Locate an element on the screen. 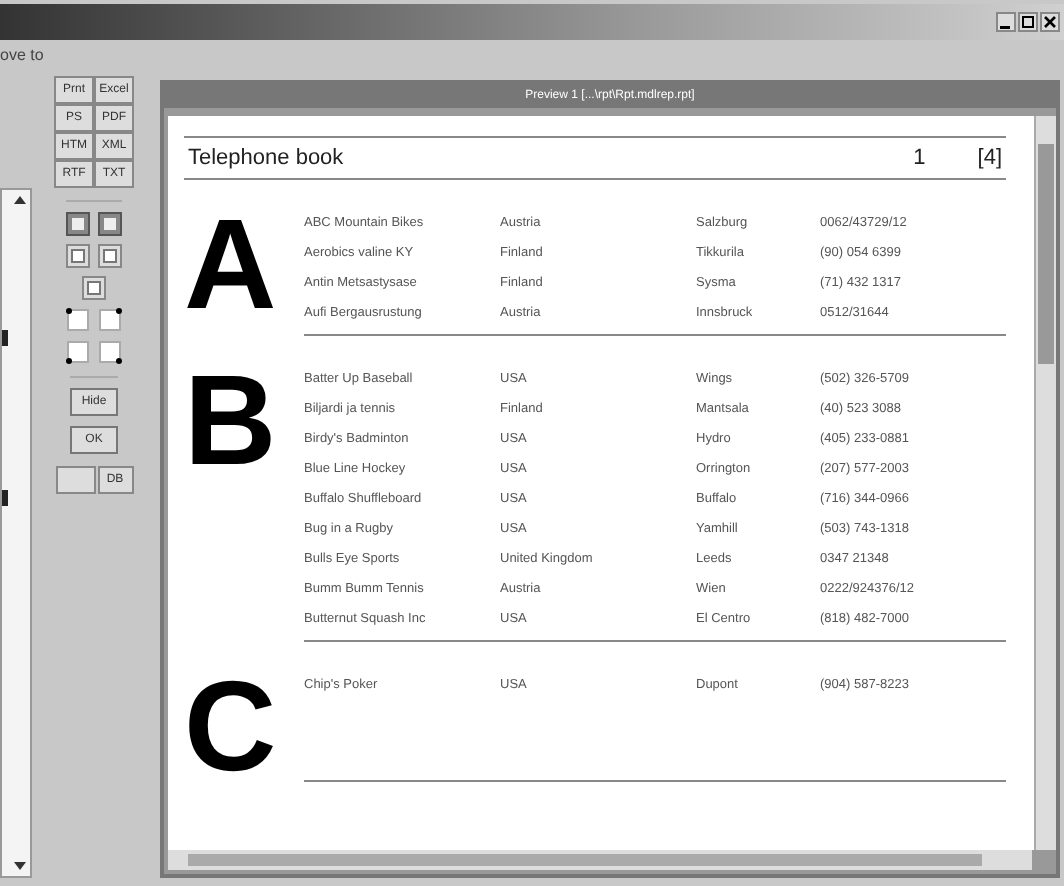  input-field is located at coordinates (75, 480).